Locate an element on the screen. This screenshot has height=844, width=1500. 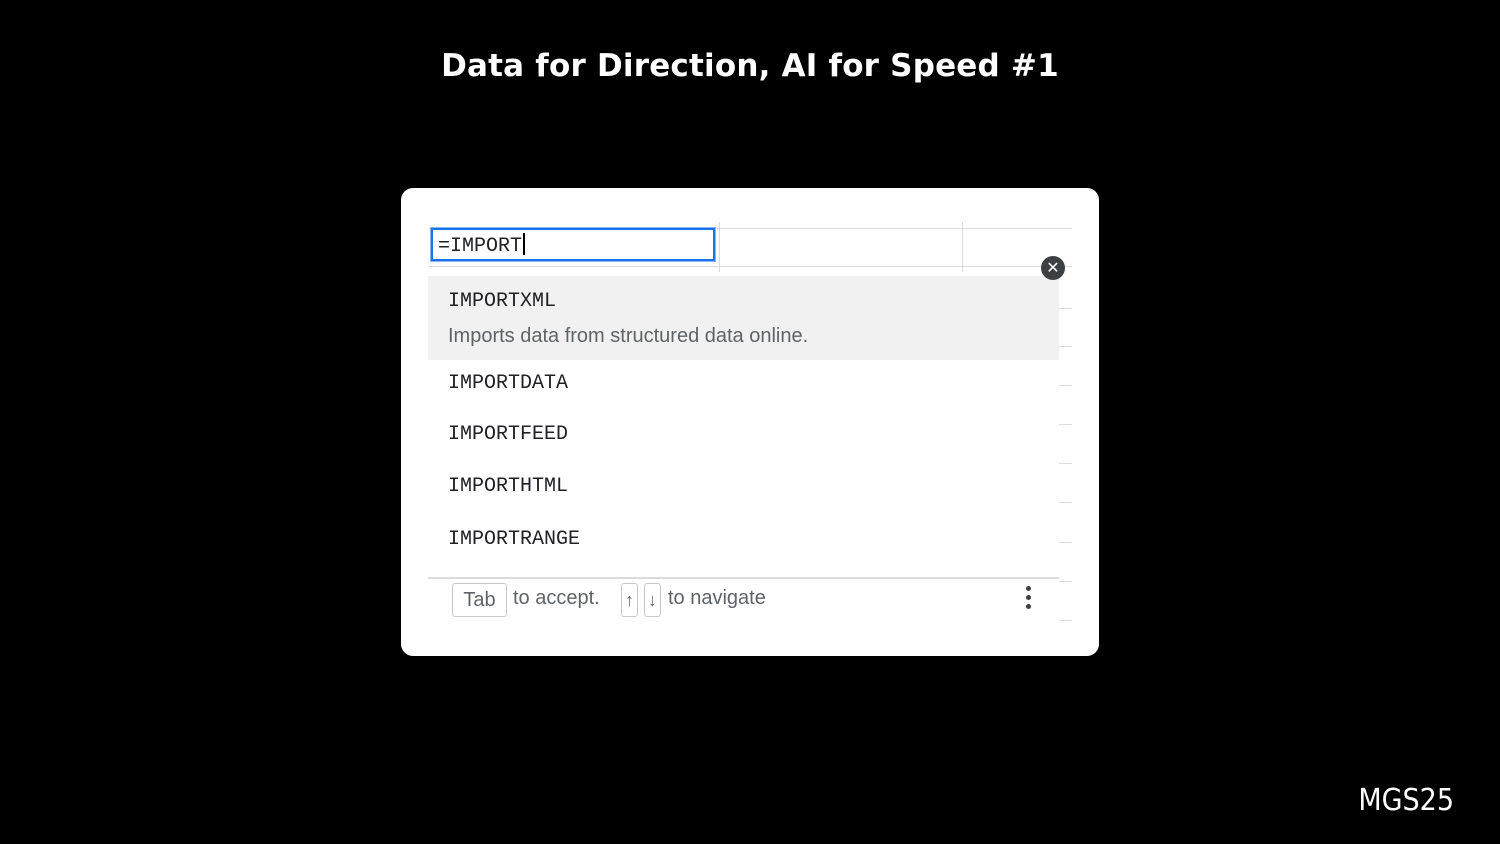
text-caret is located at coordinates (524, 244).